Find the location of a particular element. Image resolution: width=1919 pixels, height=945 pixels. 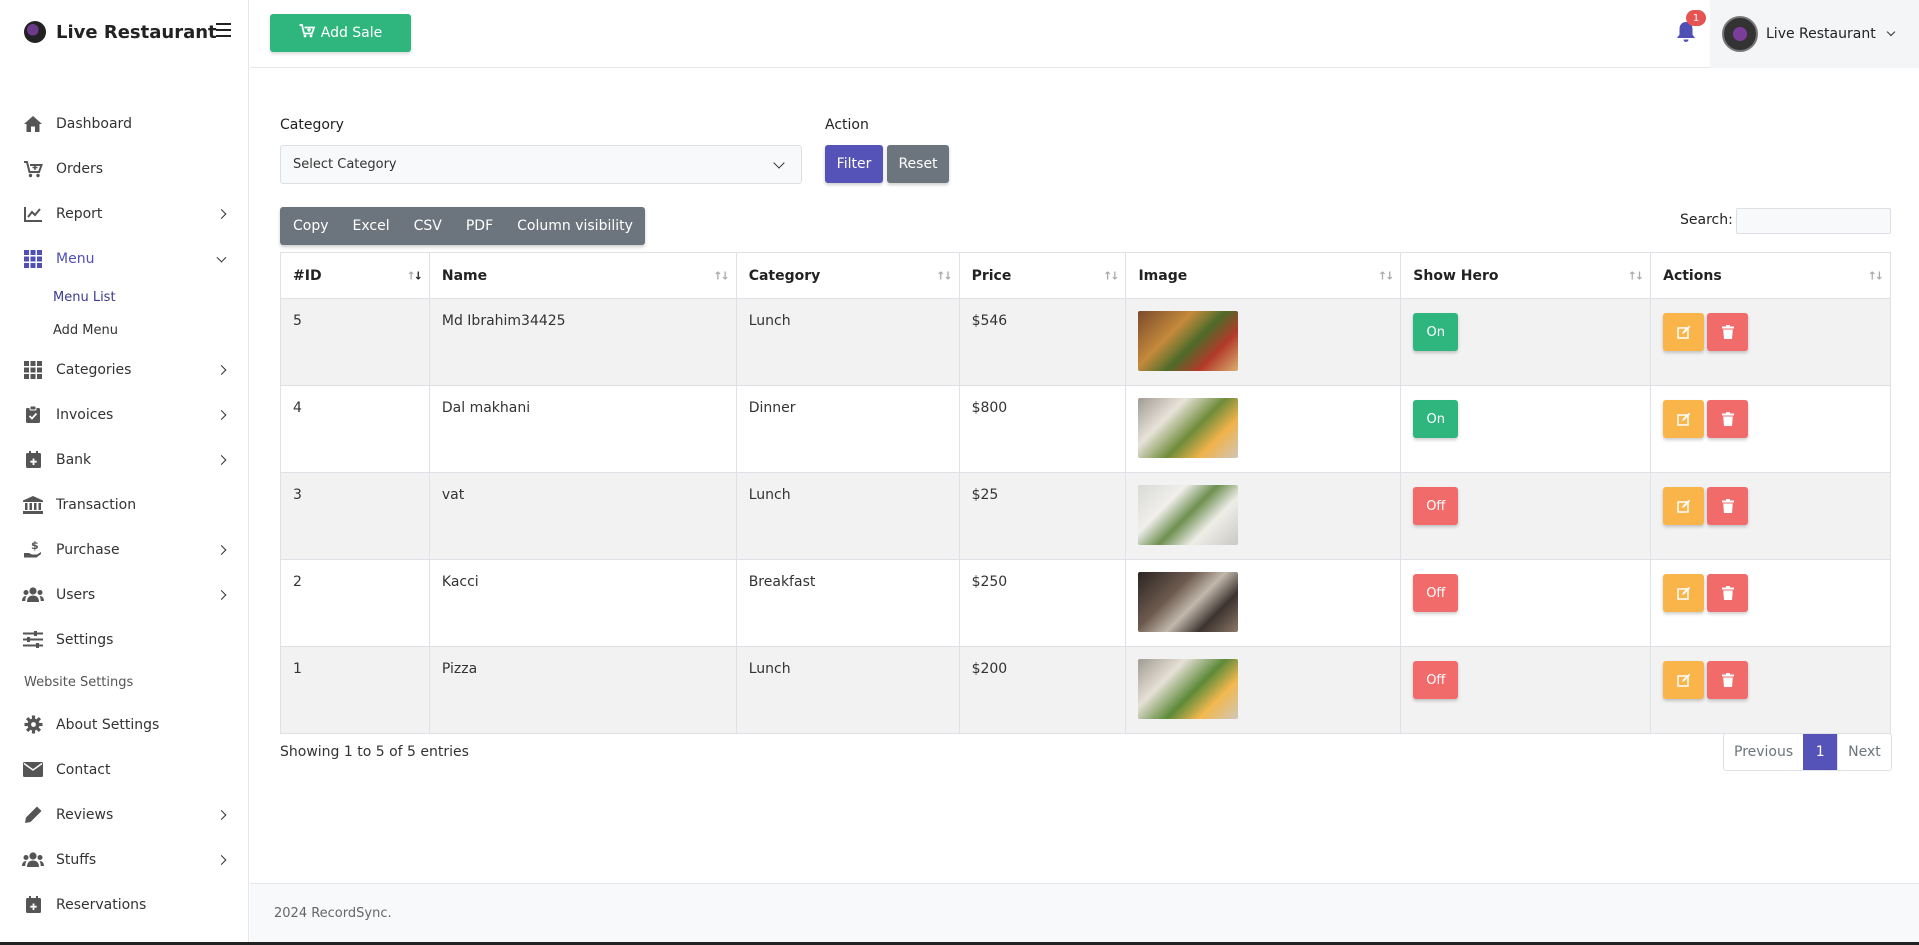

export-button-group: Copy Excel CSV PDF Column visibility is located at coordinates (462, 226).